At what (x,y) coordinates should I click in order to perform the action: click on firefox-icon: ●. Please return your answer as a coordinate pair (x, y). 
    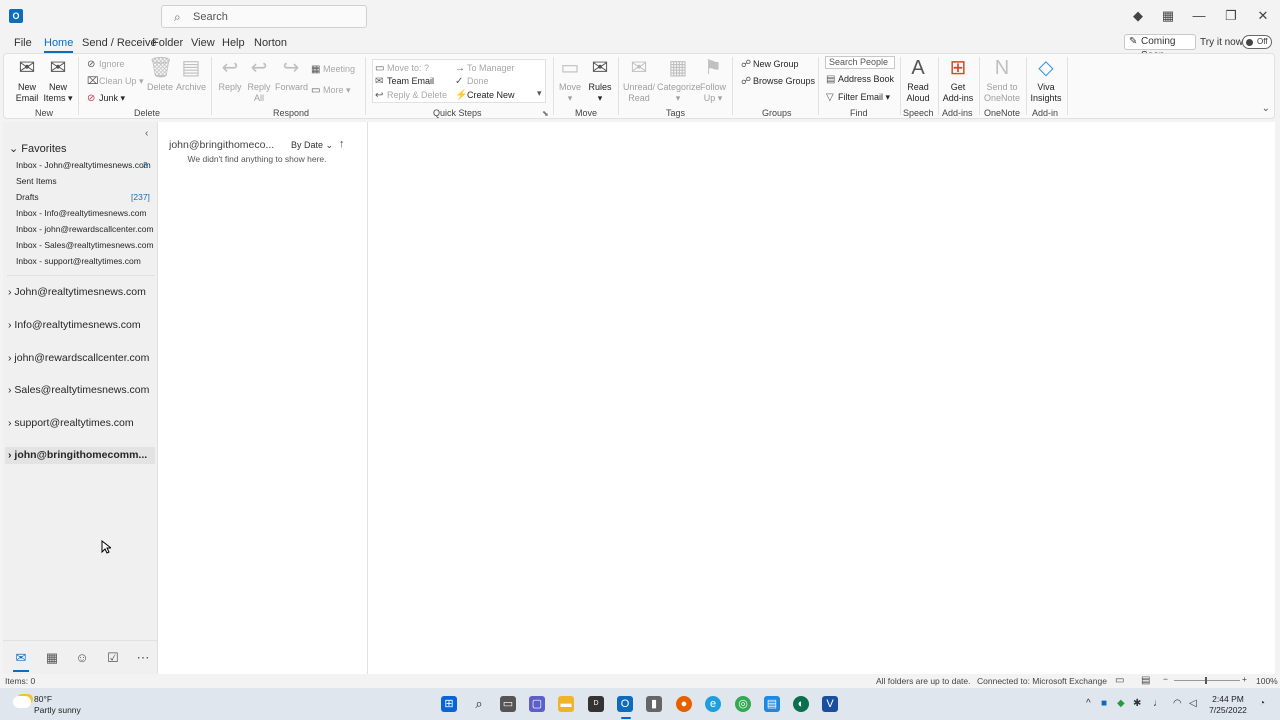
    Looking at the image, I should click on (684, 704).